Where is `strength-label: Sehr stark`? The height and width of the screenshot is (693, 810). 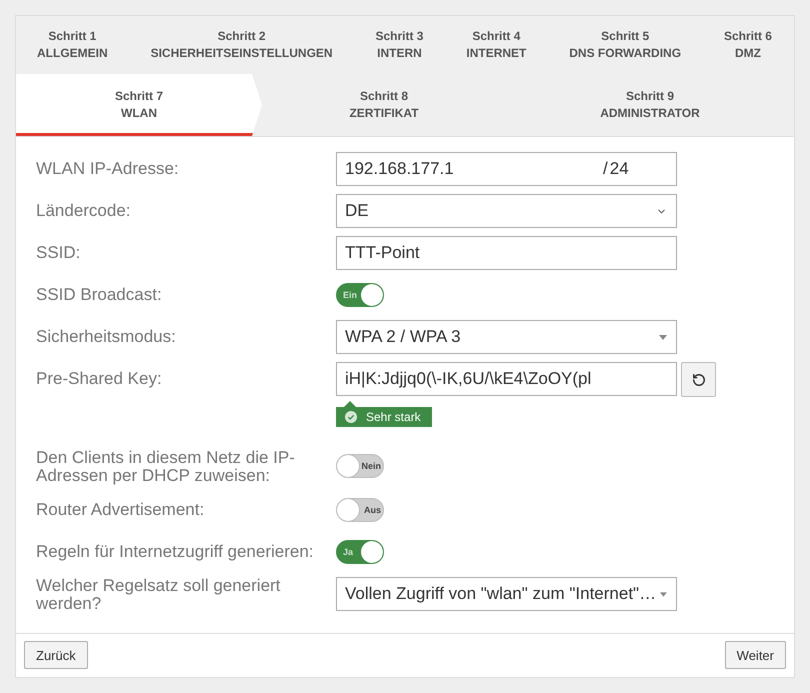 strength-label: Sehr stark is located at coordinates (393, 417).